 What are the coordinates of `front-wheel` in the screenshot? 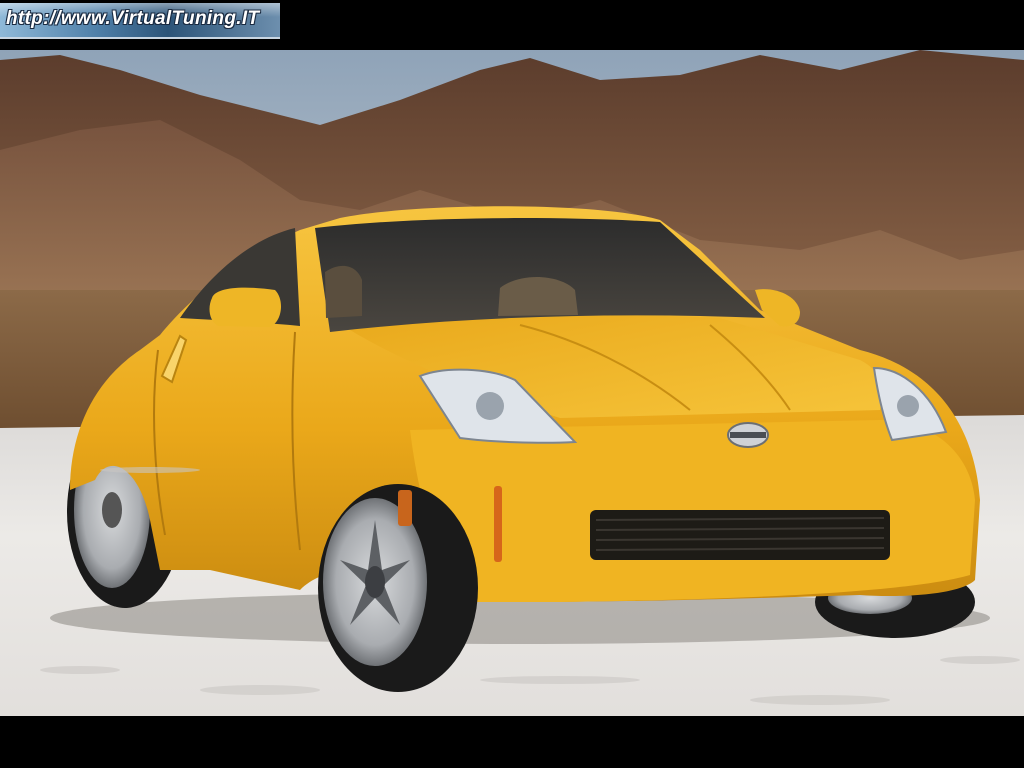 It's located at (398, 588).